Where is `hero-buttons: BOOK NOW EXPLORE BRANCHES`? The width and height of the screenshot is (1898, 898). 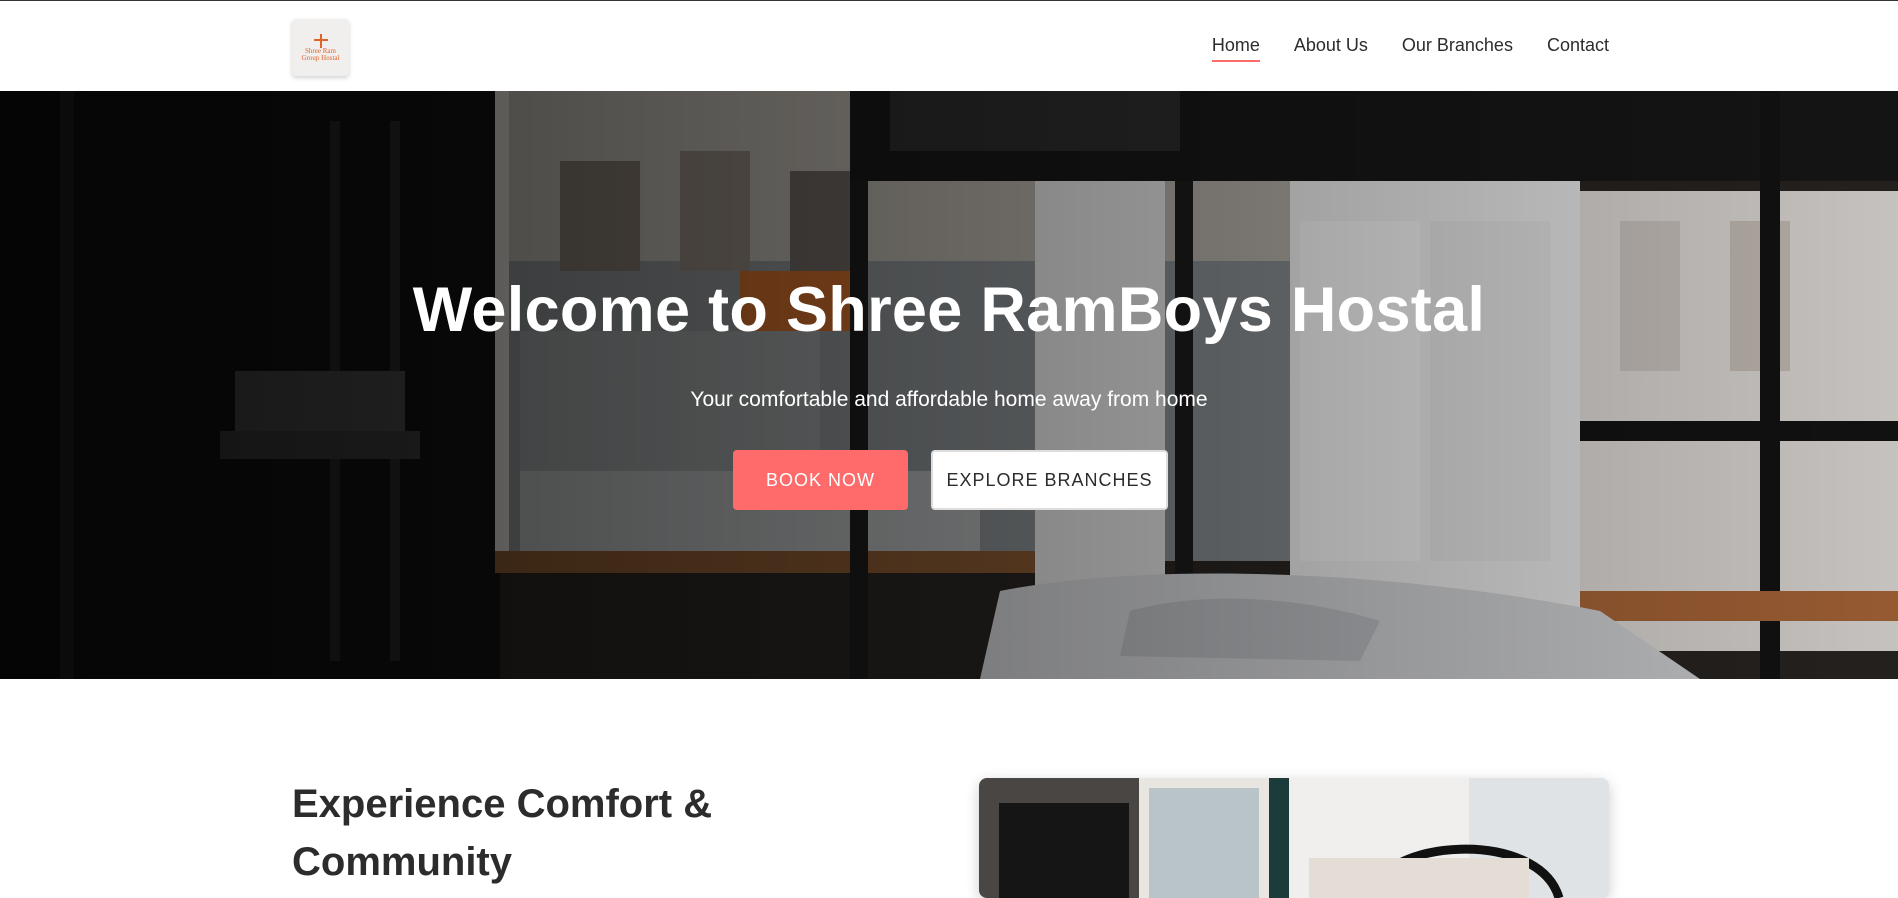 hero-buttons: BOOK NOW EXPLORE BRANCHES is located at coordinates (950, 480).